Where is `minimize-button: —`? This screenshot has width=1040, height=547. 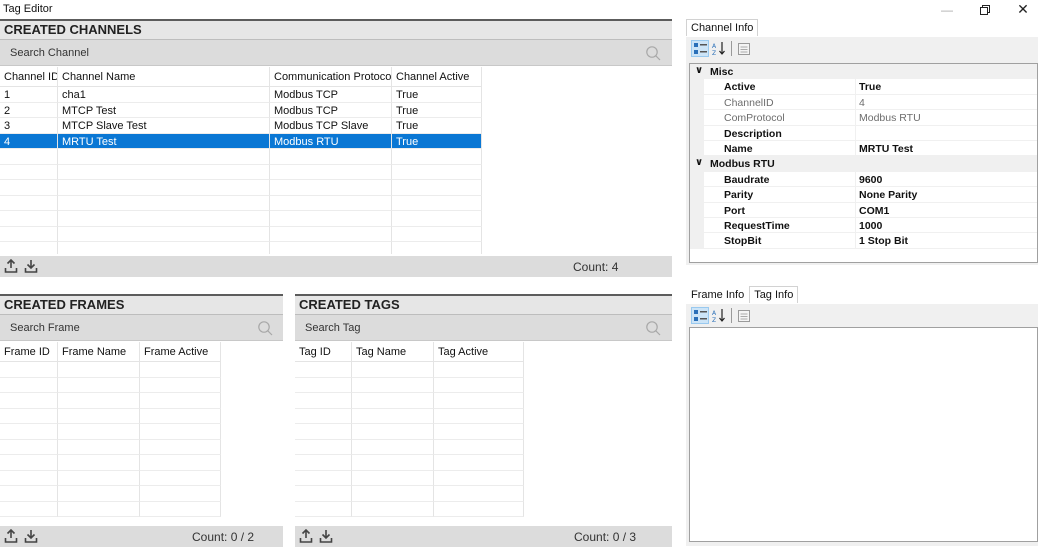 minimize-button: — is located at coordinates (947, 9).